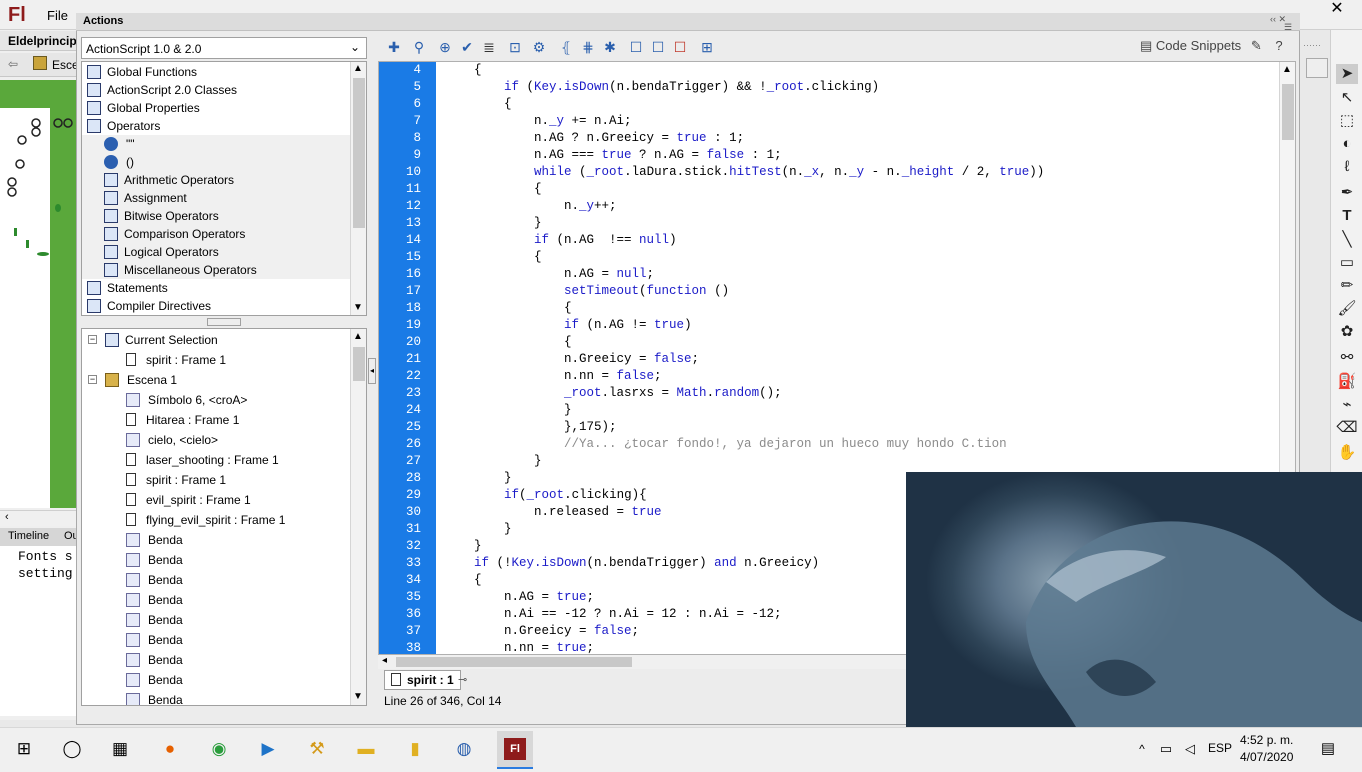  Describe the element at coordinates (1142, 749) in the screenshot. I see `tray-chevron-icon: ^` at that location.